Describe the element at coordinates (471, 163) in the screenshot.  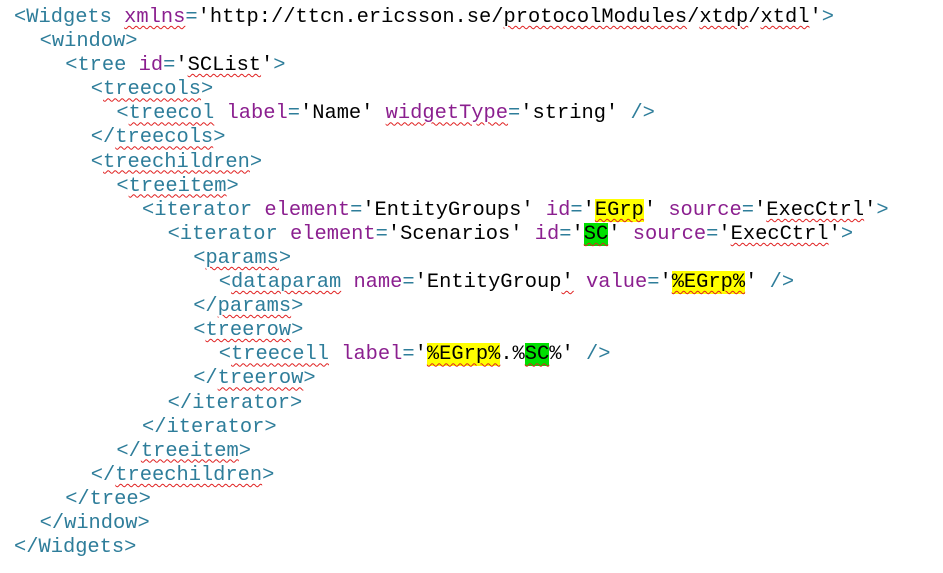
I see `code-line: <treechildren>` at that location.